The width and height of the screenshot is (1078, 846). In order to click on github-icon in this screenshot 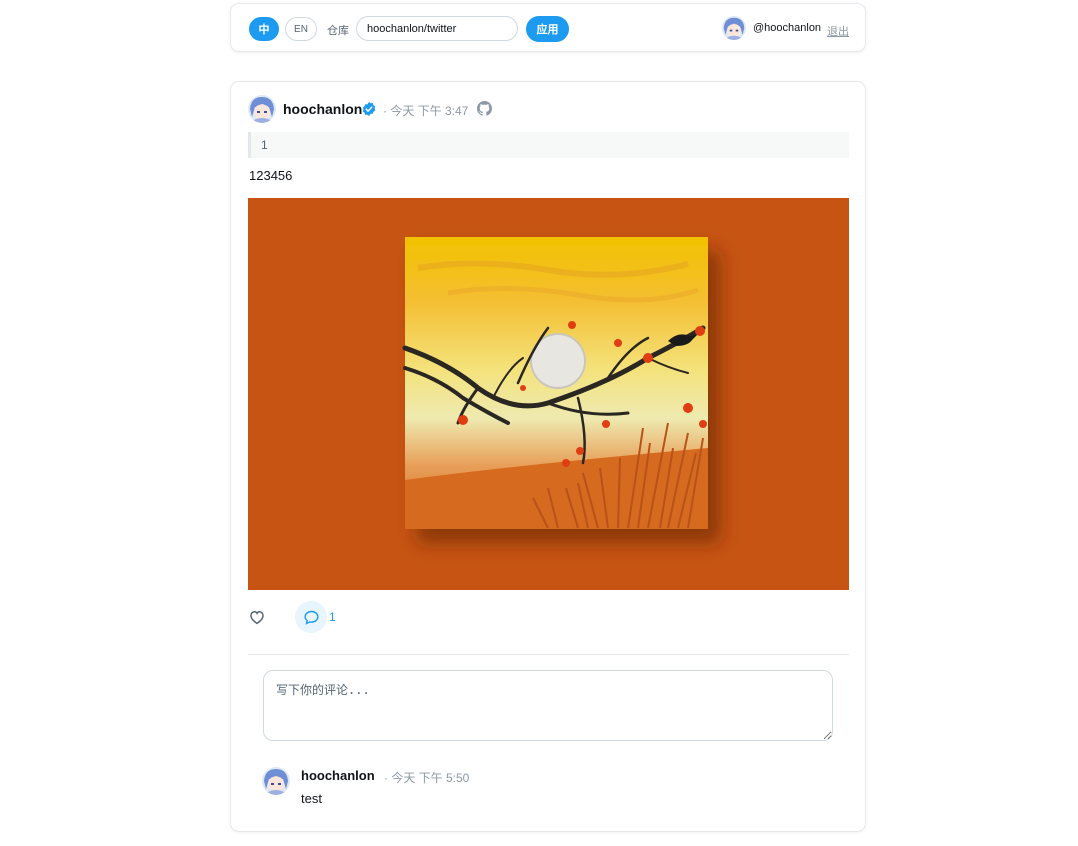, I will do `click(484, 108)`.